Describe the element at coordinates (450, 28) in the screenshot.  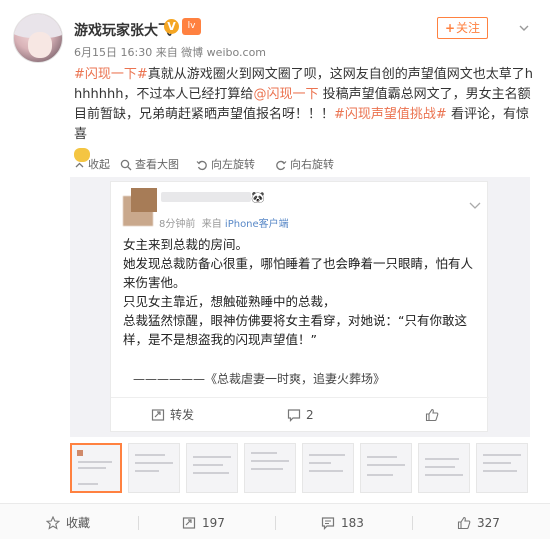
I see `plus-icon: +` at that location.